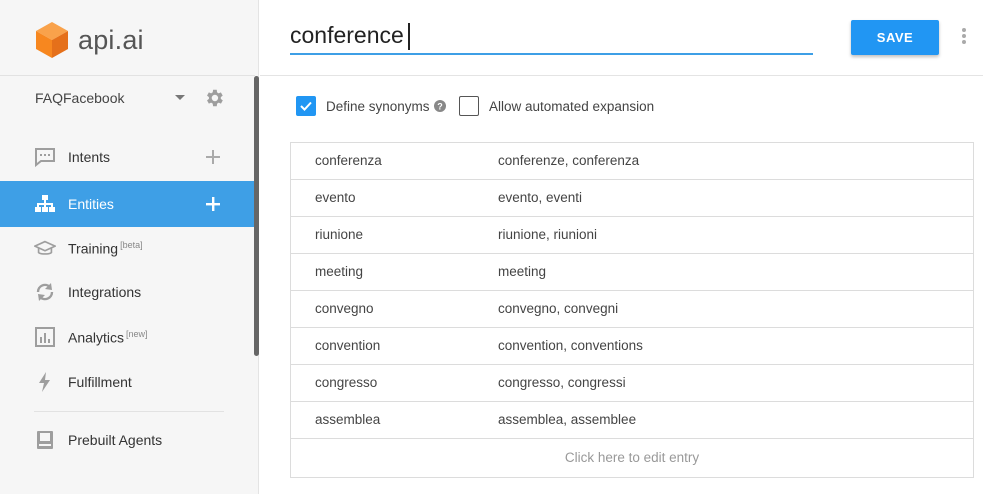  I want to click on agent-selector: FAQFacebook, so click(135, 98).